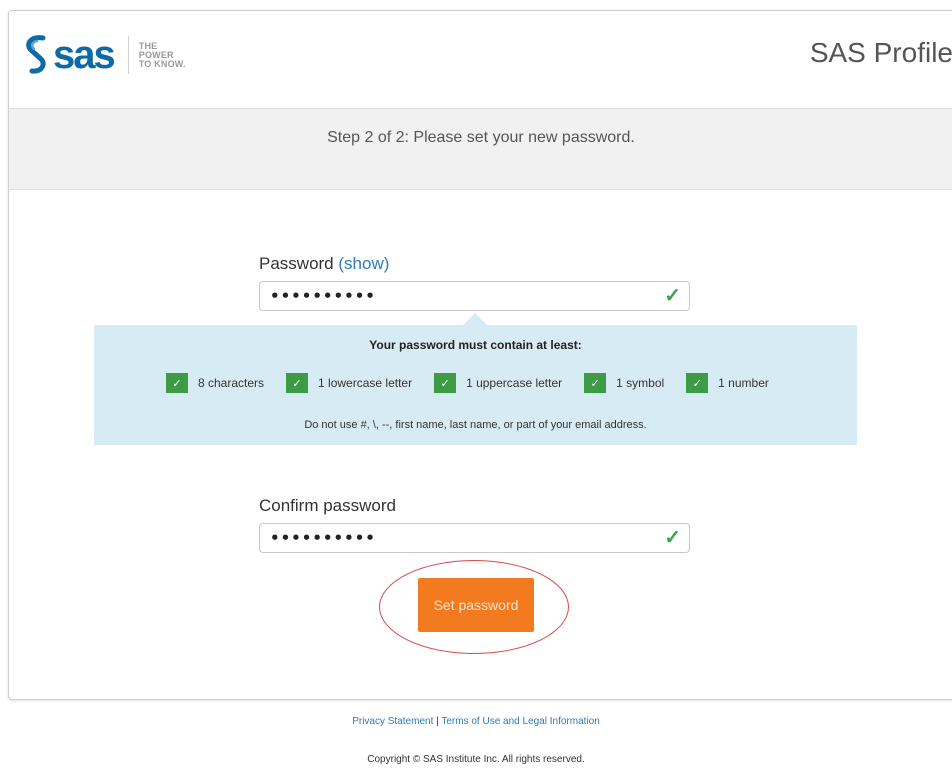  I want to click on requirement-label: 1 symbol, so click(640, 383).